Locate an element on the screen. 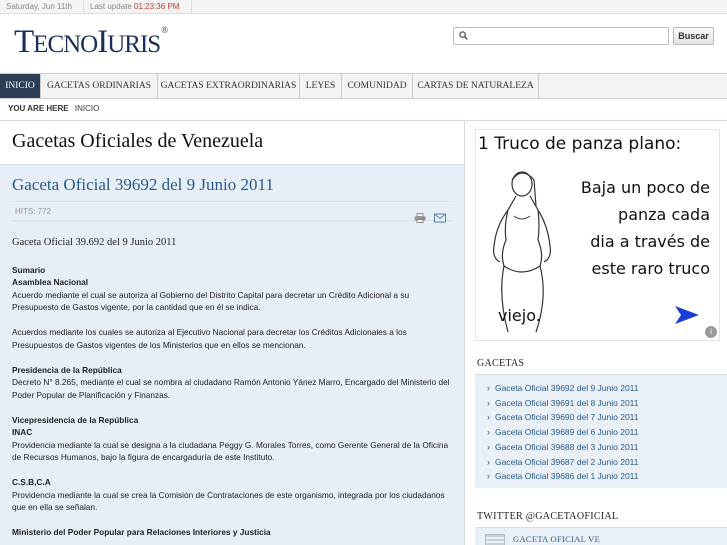 Image resolution: width=727 pixels, height=545 pixels. gaceta-link: Gaceta Oficial 39689 del 6 Junio 2011 is located at coordinates (601, 432).